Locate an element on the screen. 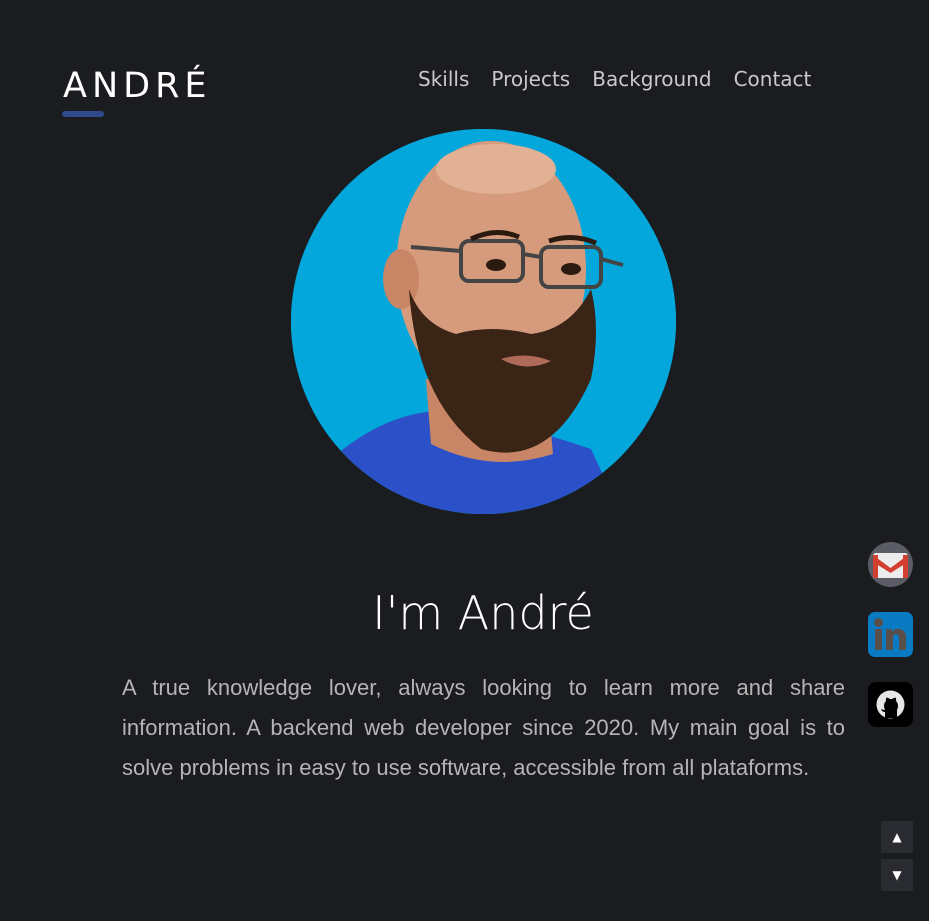  gmail-link is located at coordinates (890, 564).